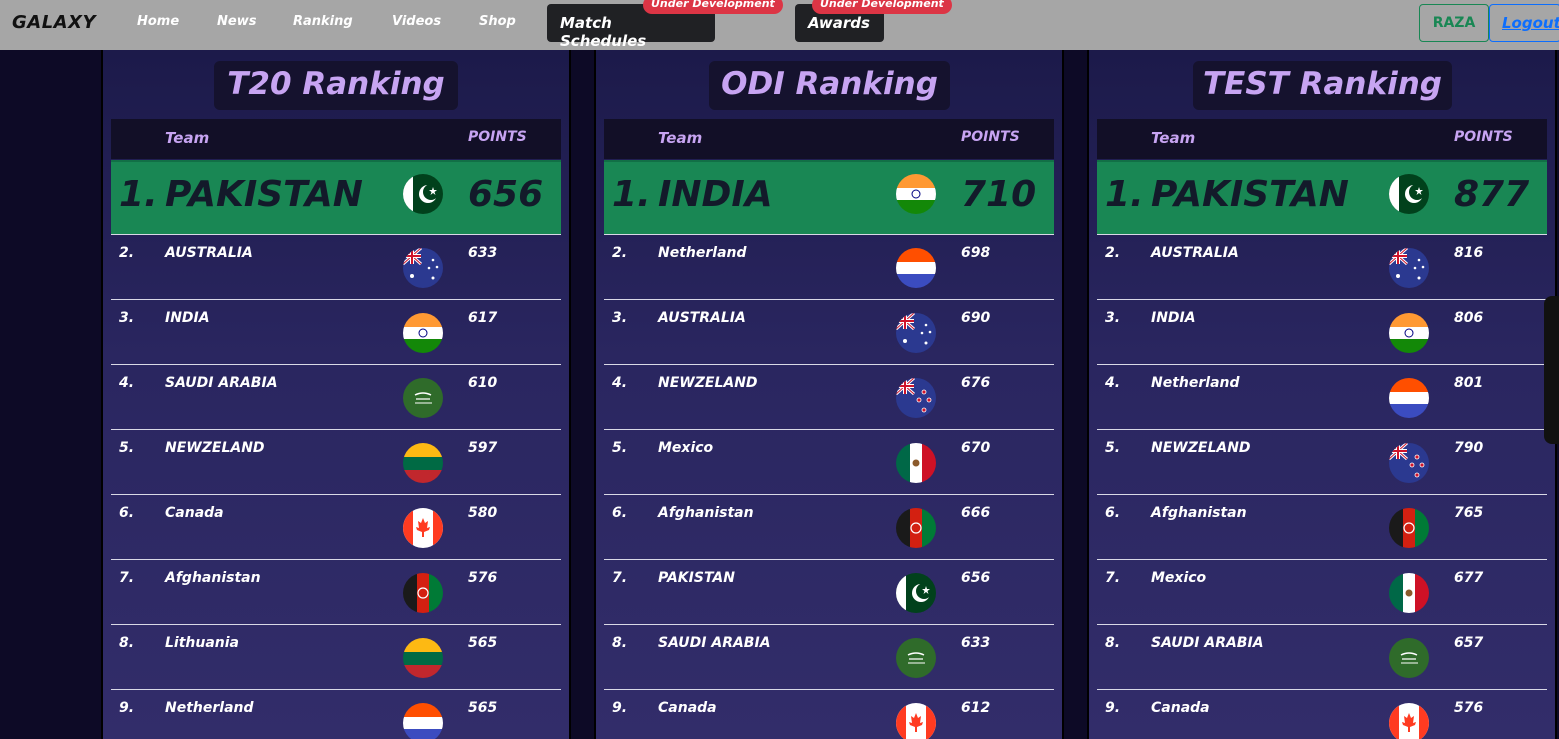 Image resolution: width=1559 pixels, height=739 pixels. I want to click on australia-flag-icon, so click(916, 333).